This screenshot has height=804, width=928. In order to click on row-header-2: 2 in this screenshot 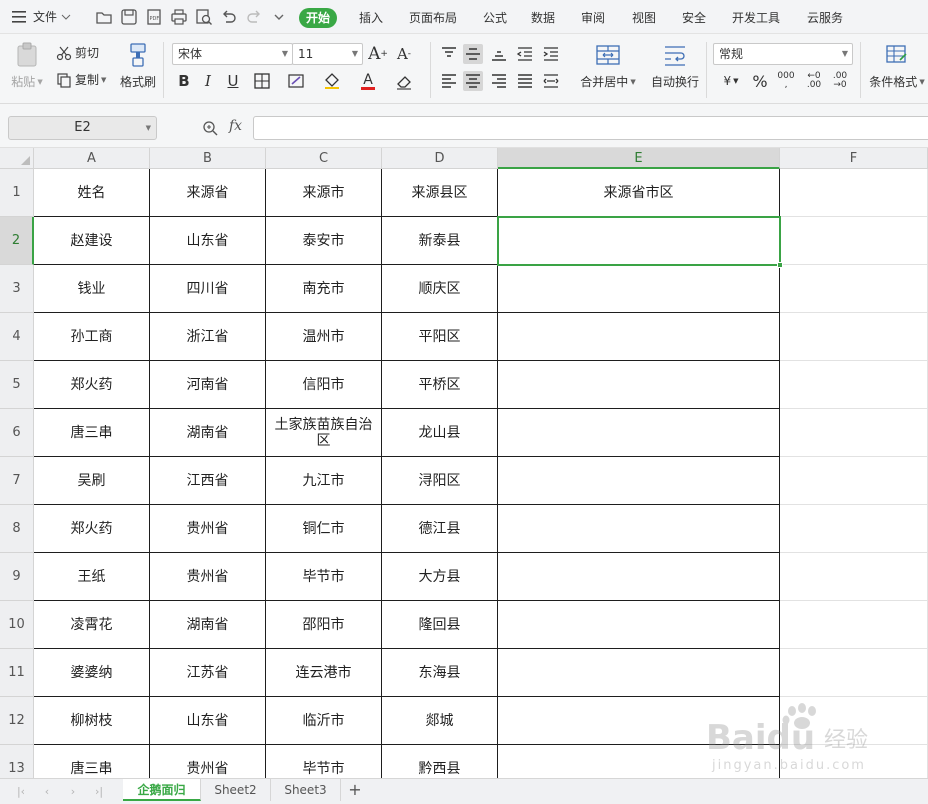, I will do `click(17, 241)`.